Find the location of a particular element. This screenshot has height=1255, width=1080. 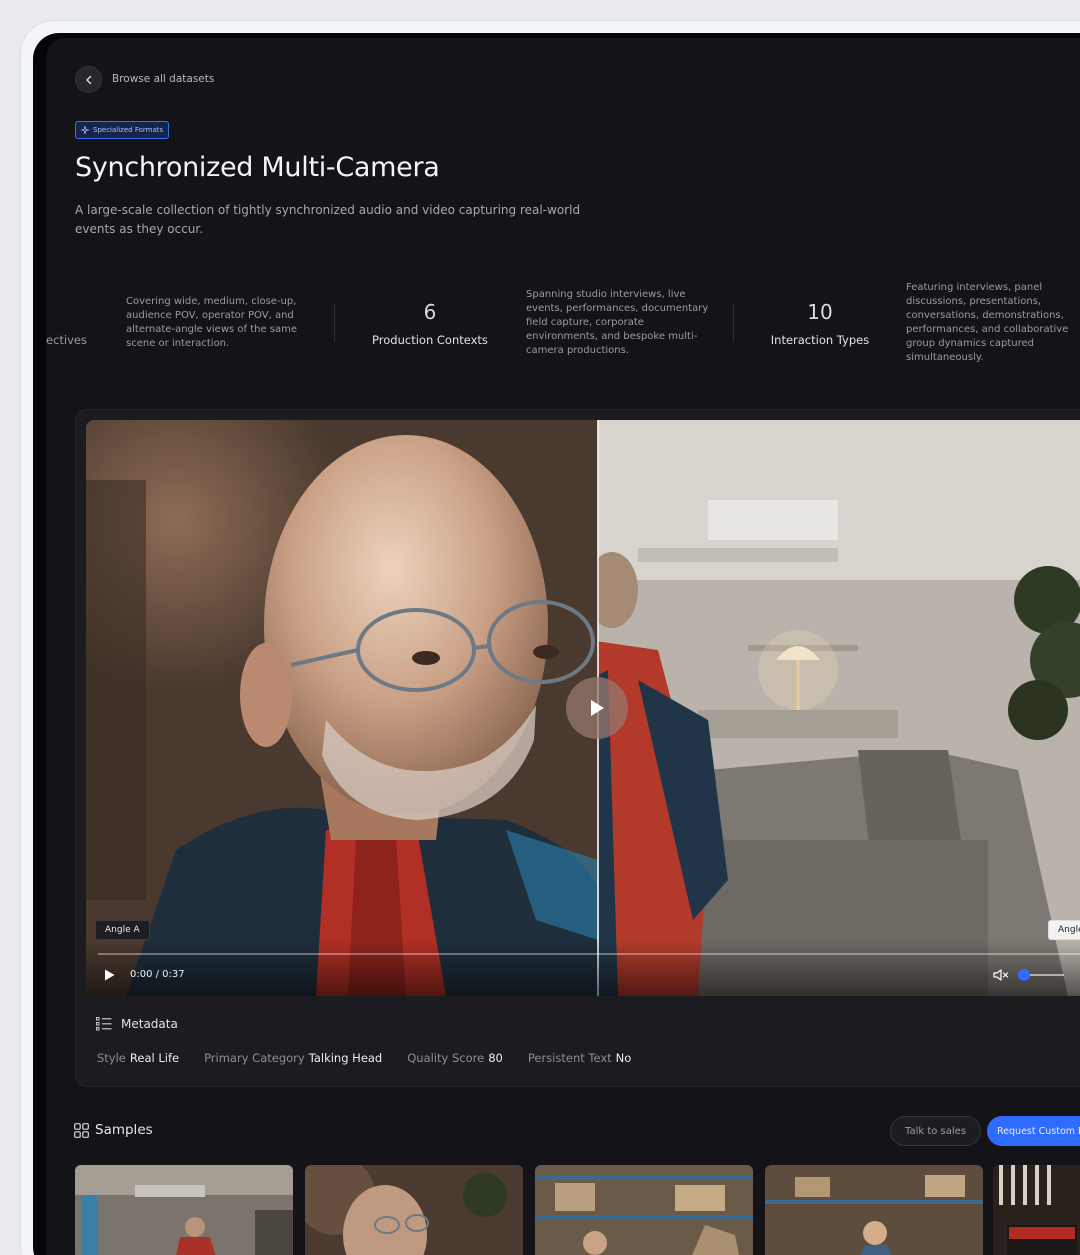

angle-a-label: Angle A is located at coordinates (122, 930).